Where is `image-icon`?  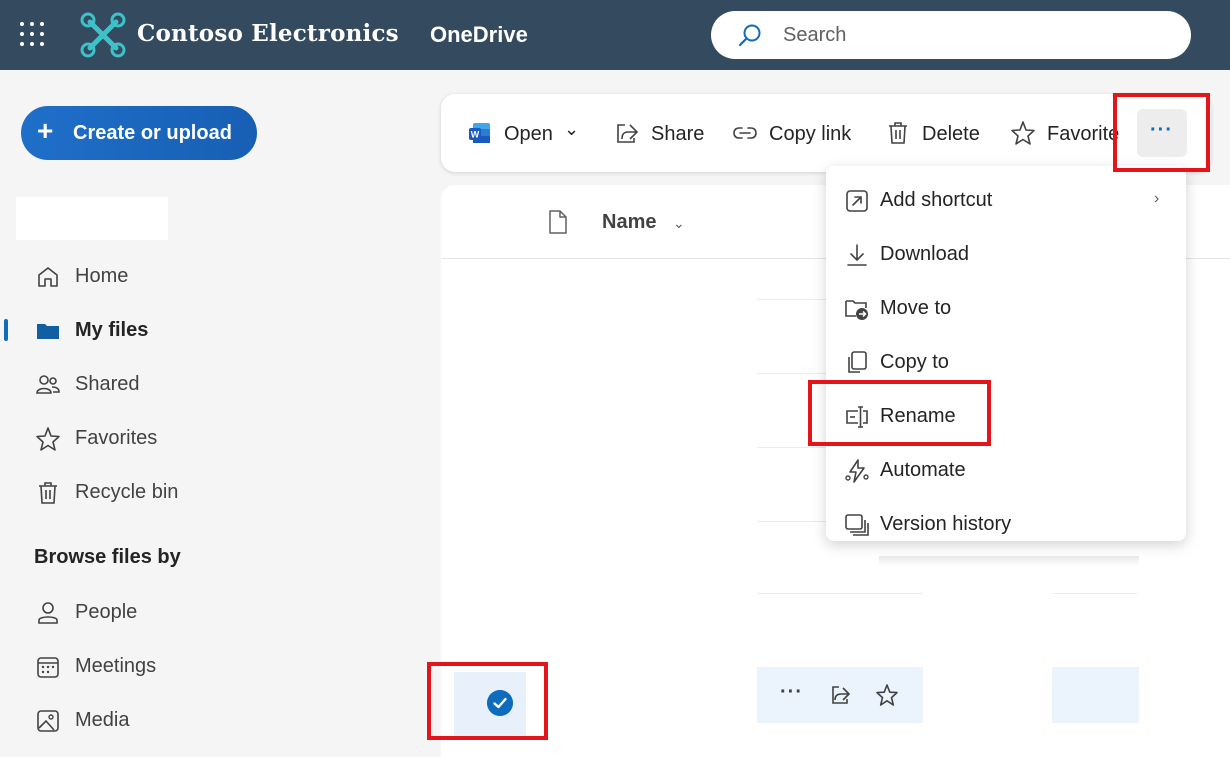 image-icon is located at coordinates (48, 721).